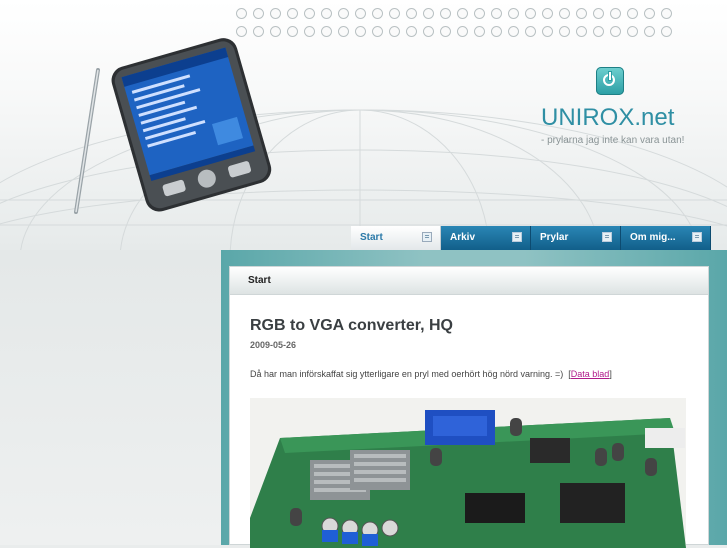 This screenshot has width=727, height=548. What do you see at coordinates (351, 326) in the screenshot?
I see `post-title: RGB to VGA converter, HQ` at bounding box center [351, 326].